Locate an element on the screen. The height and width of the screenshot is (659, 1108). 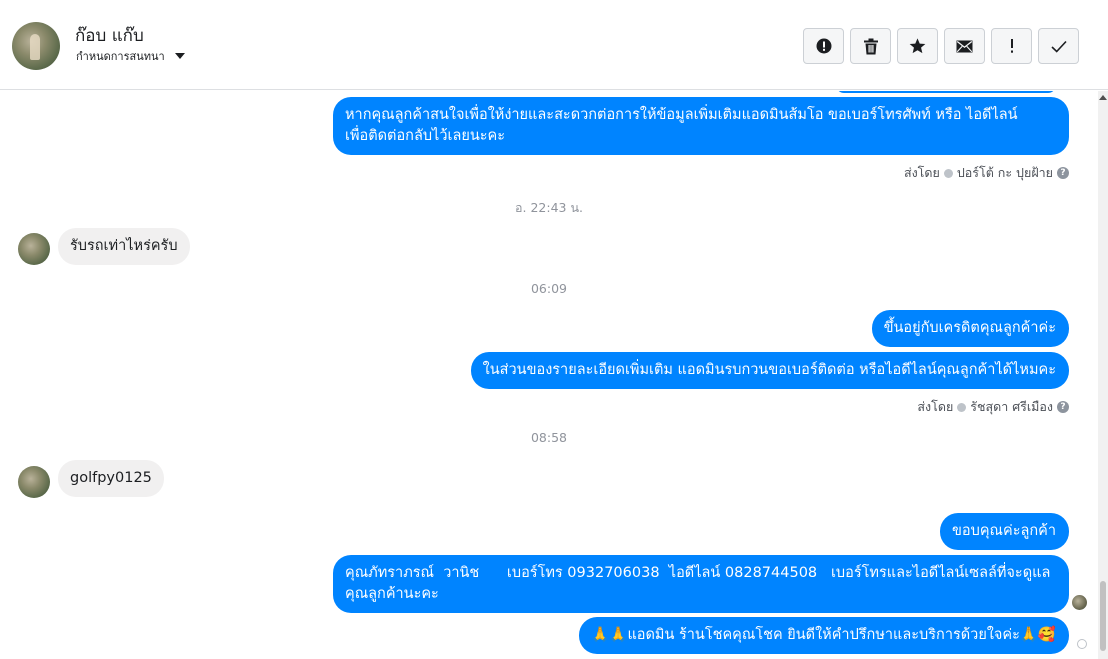
timestamp: อ. 22:43 น. is located at coordinates (549, 207).